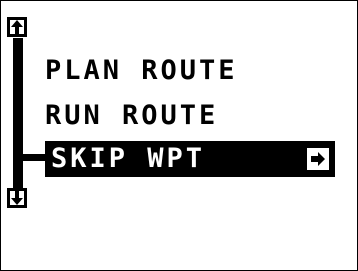 The height and width of the screenshot is (271, 358). I want to click on scroll-up-button, so click(17, 27).